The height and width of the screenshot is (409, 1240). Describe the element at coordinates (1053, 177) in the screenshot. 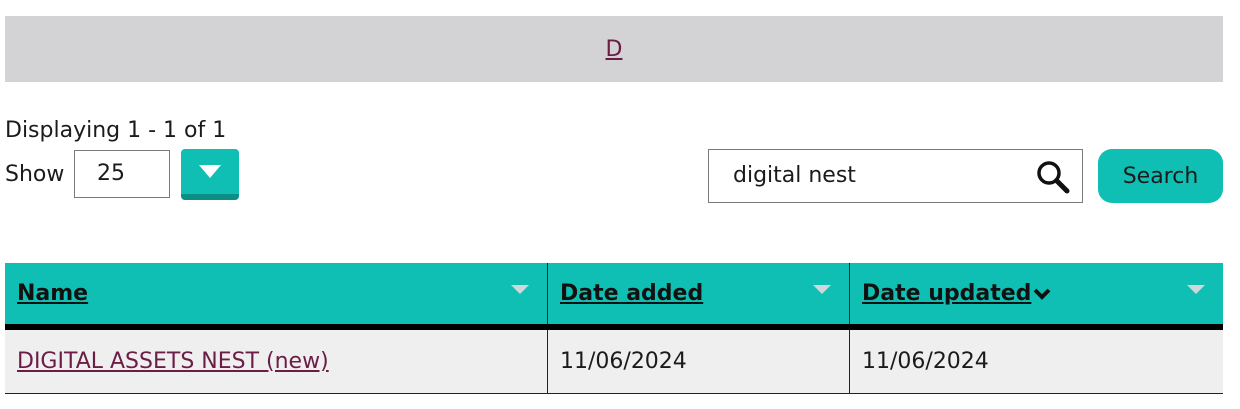

I see `search-icon` at that location.